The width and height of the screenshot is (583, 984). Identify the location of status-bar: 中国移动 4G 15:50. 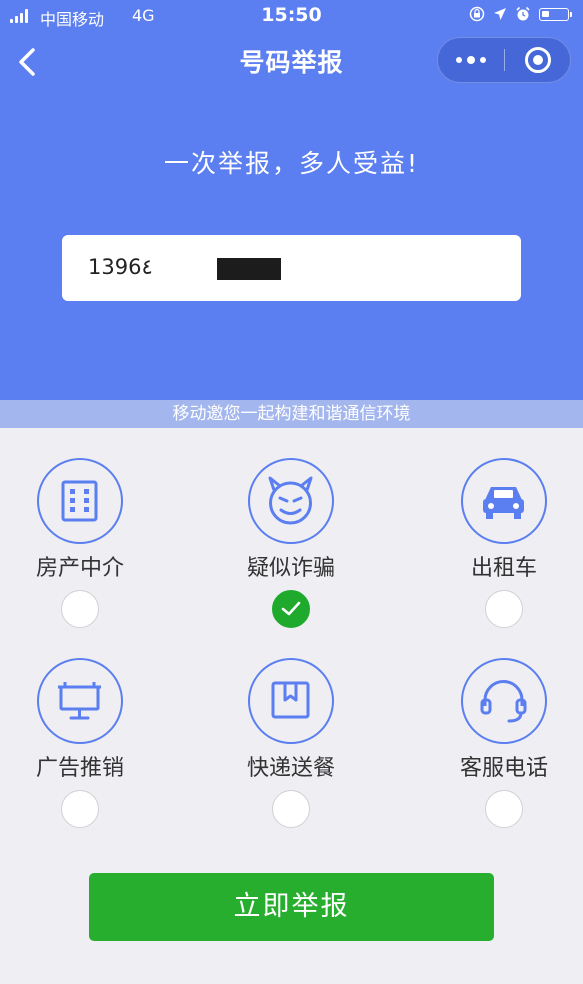
(291, 16).